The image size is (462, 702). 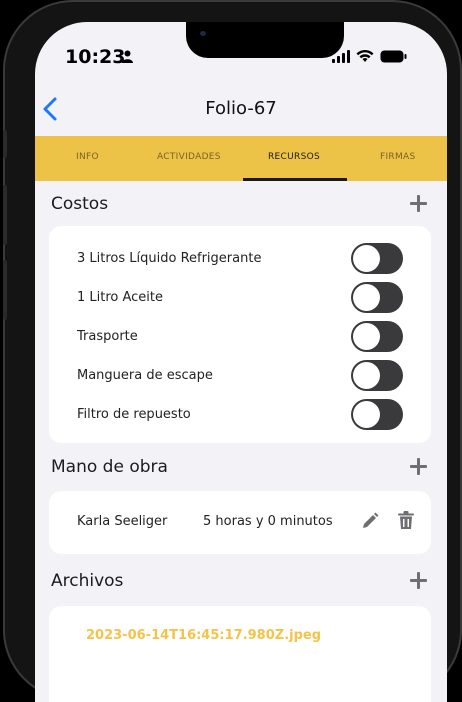 I want to click on person-icon, so click(x=127, y=56).